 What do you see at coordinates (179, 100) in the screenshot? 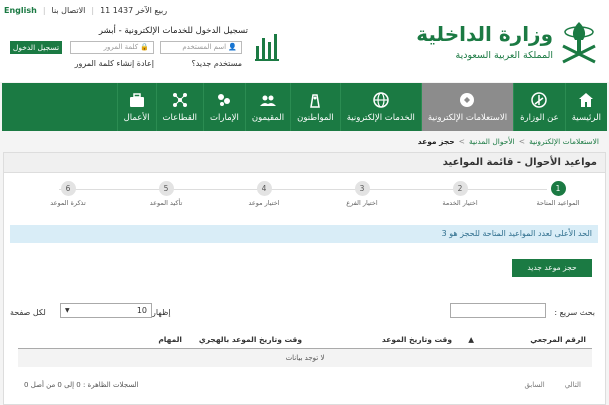
I see `sectors-icon` at bounding box center [179, 100].